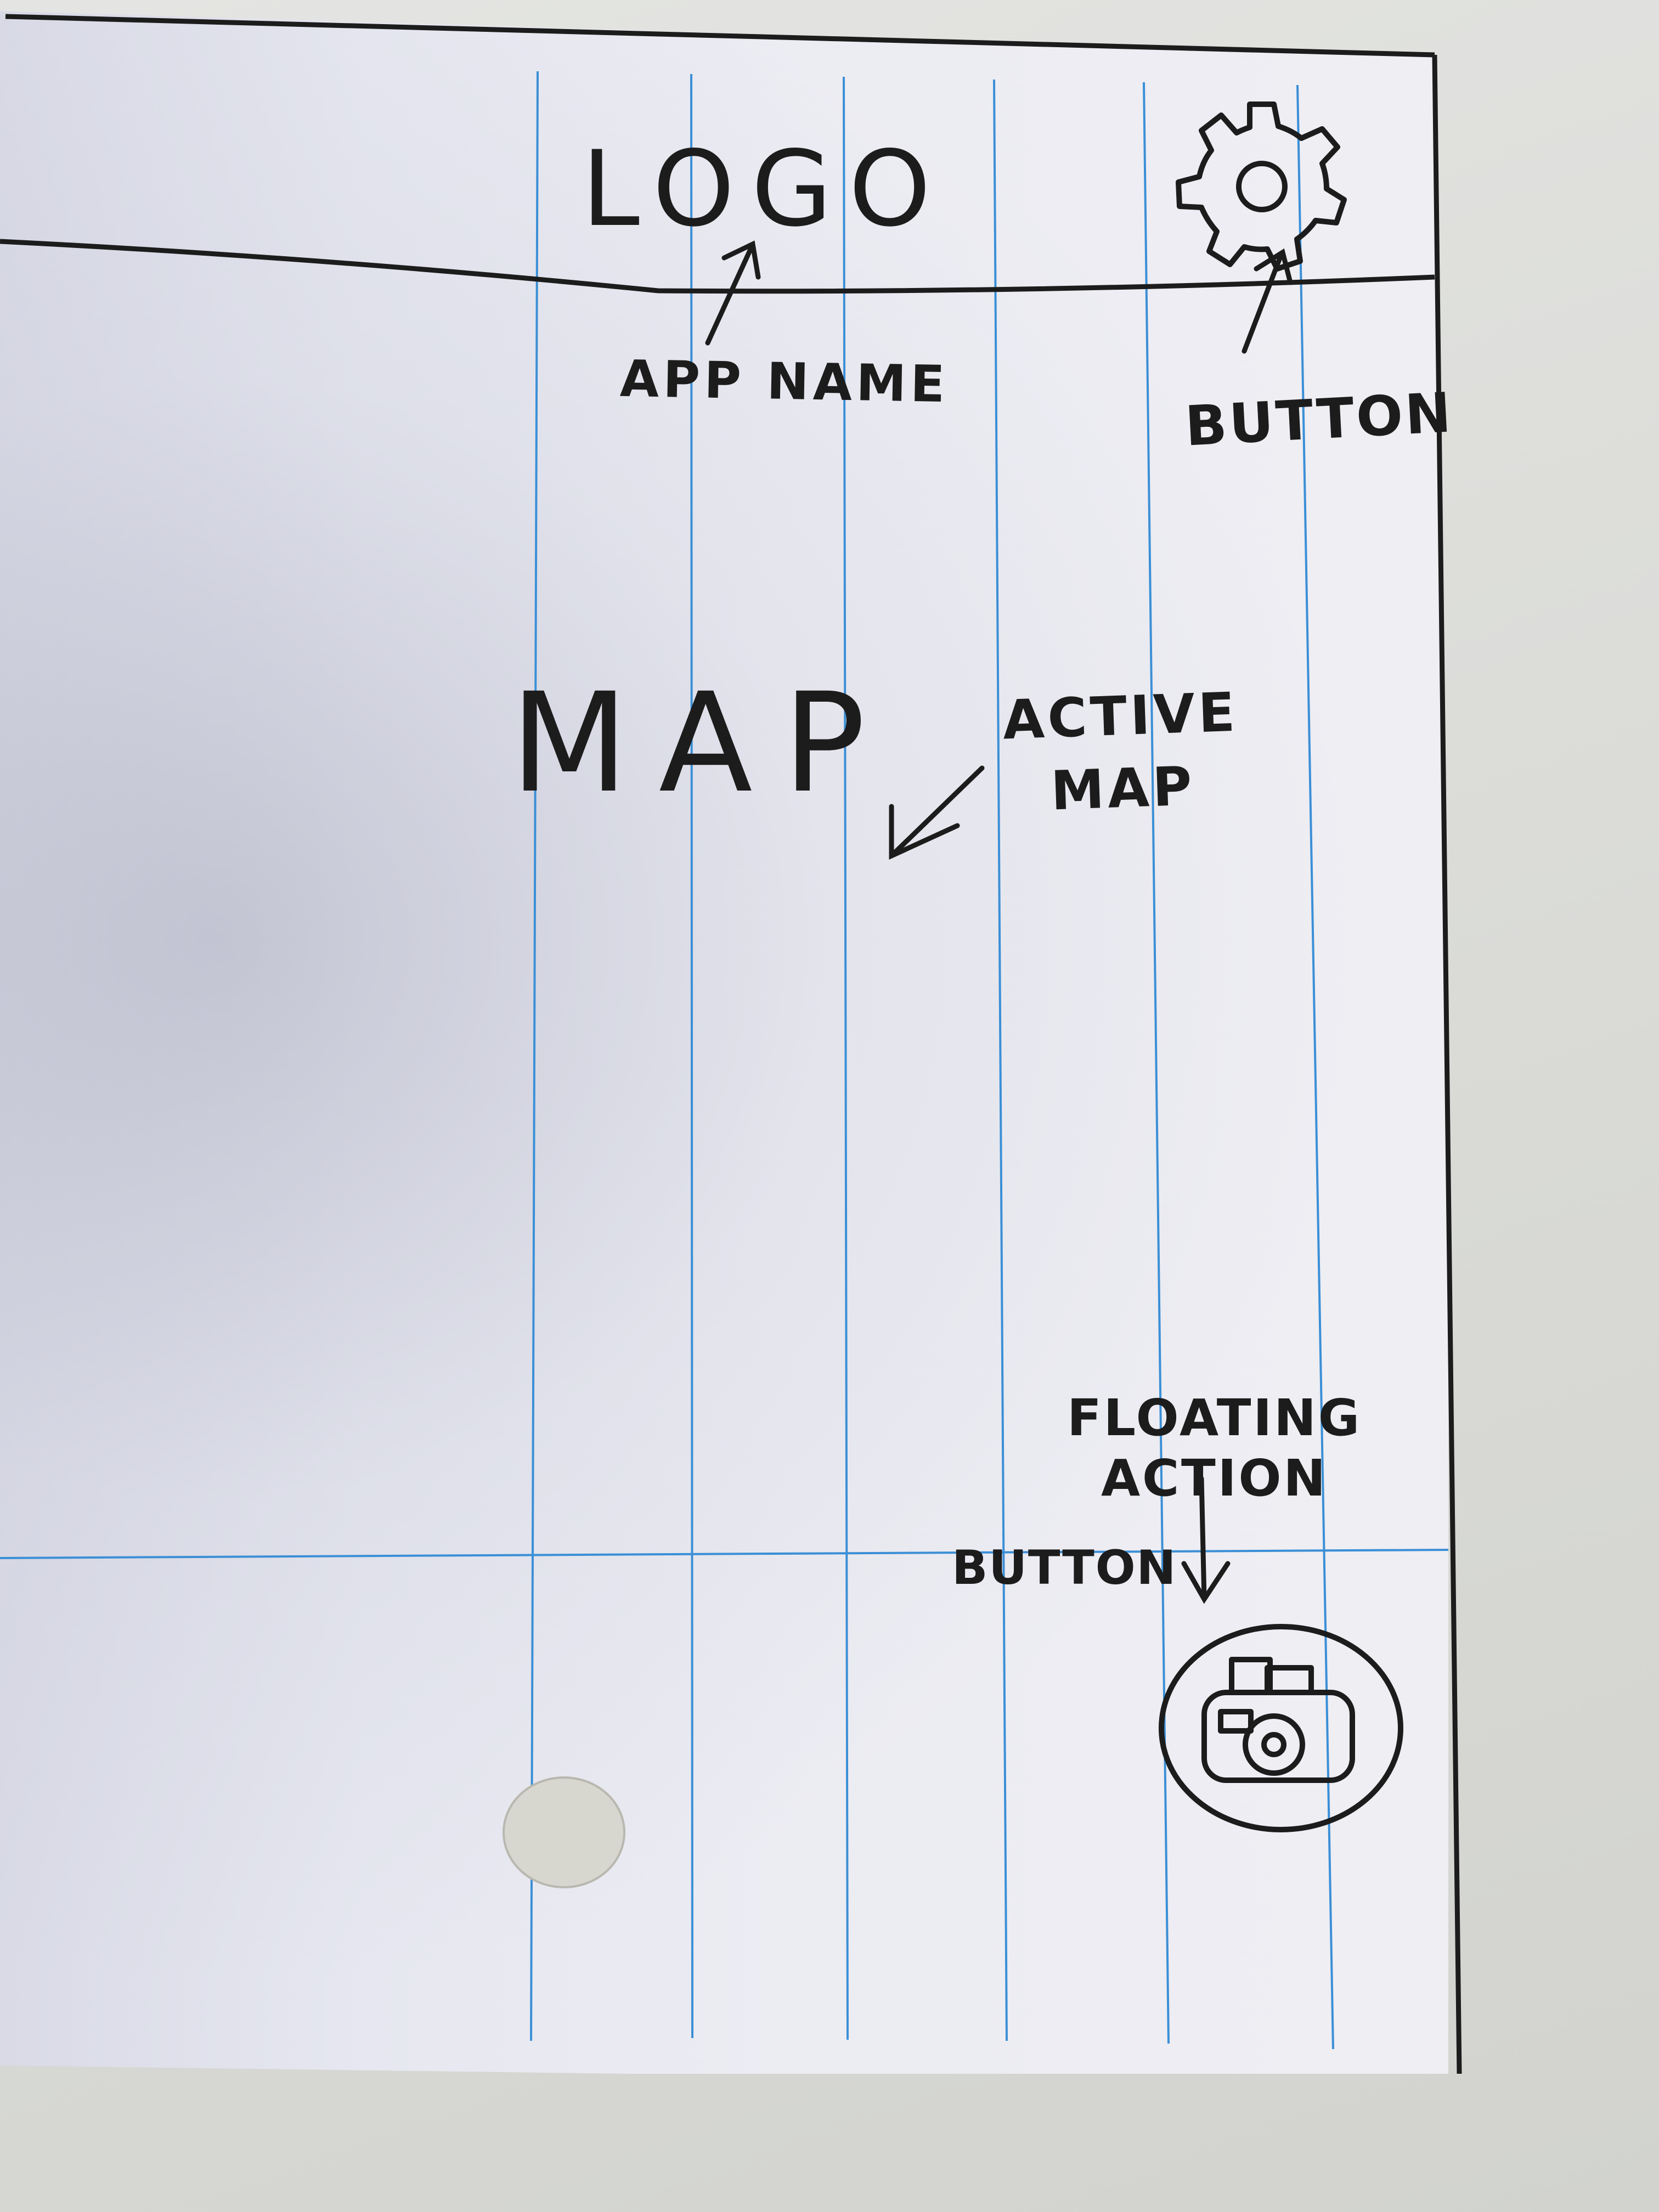 This screenshot has width=1659, height=2212. What do you see at coordinates (1214, 1448) in the screenshot?
I see `fab-annotation: FLOATING ACTION` at bounding box center [1214, 1448].